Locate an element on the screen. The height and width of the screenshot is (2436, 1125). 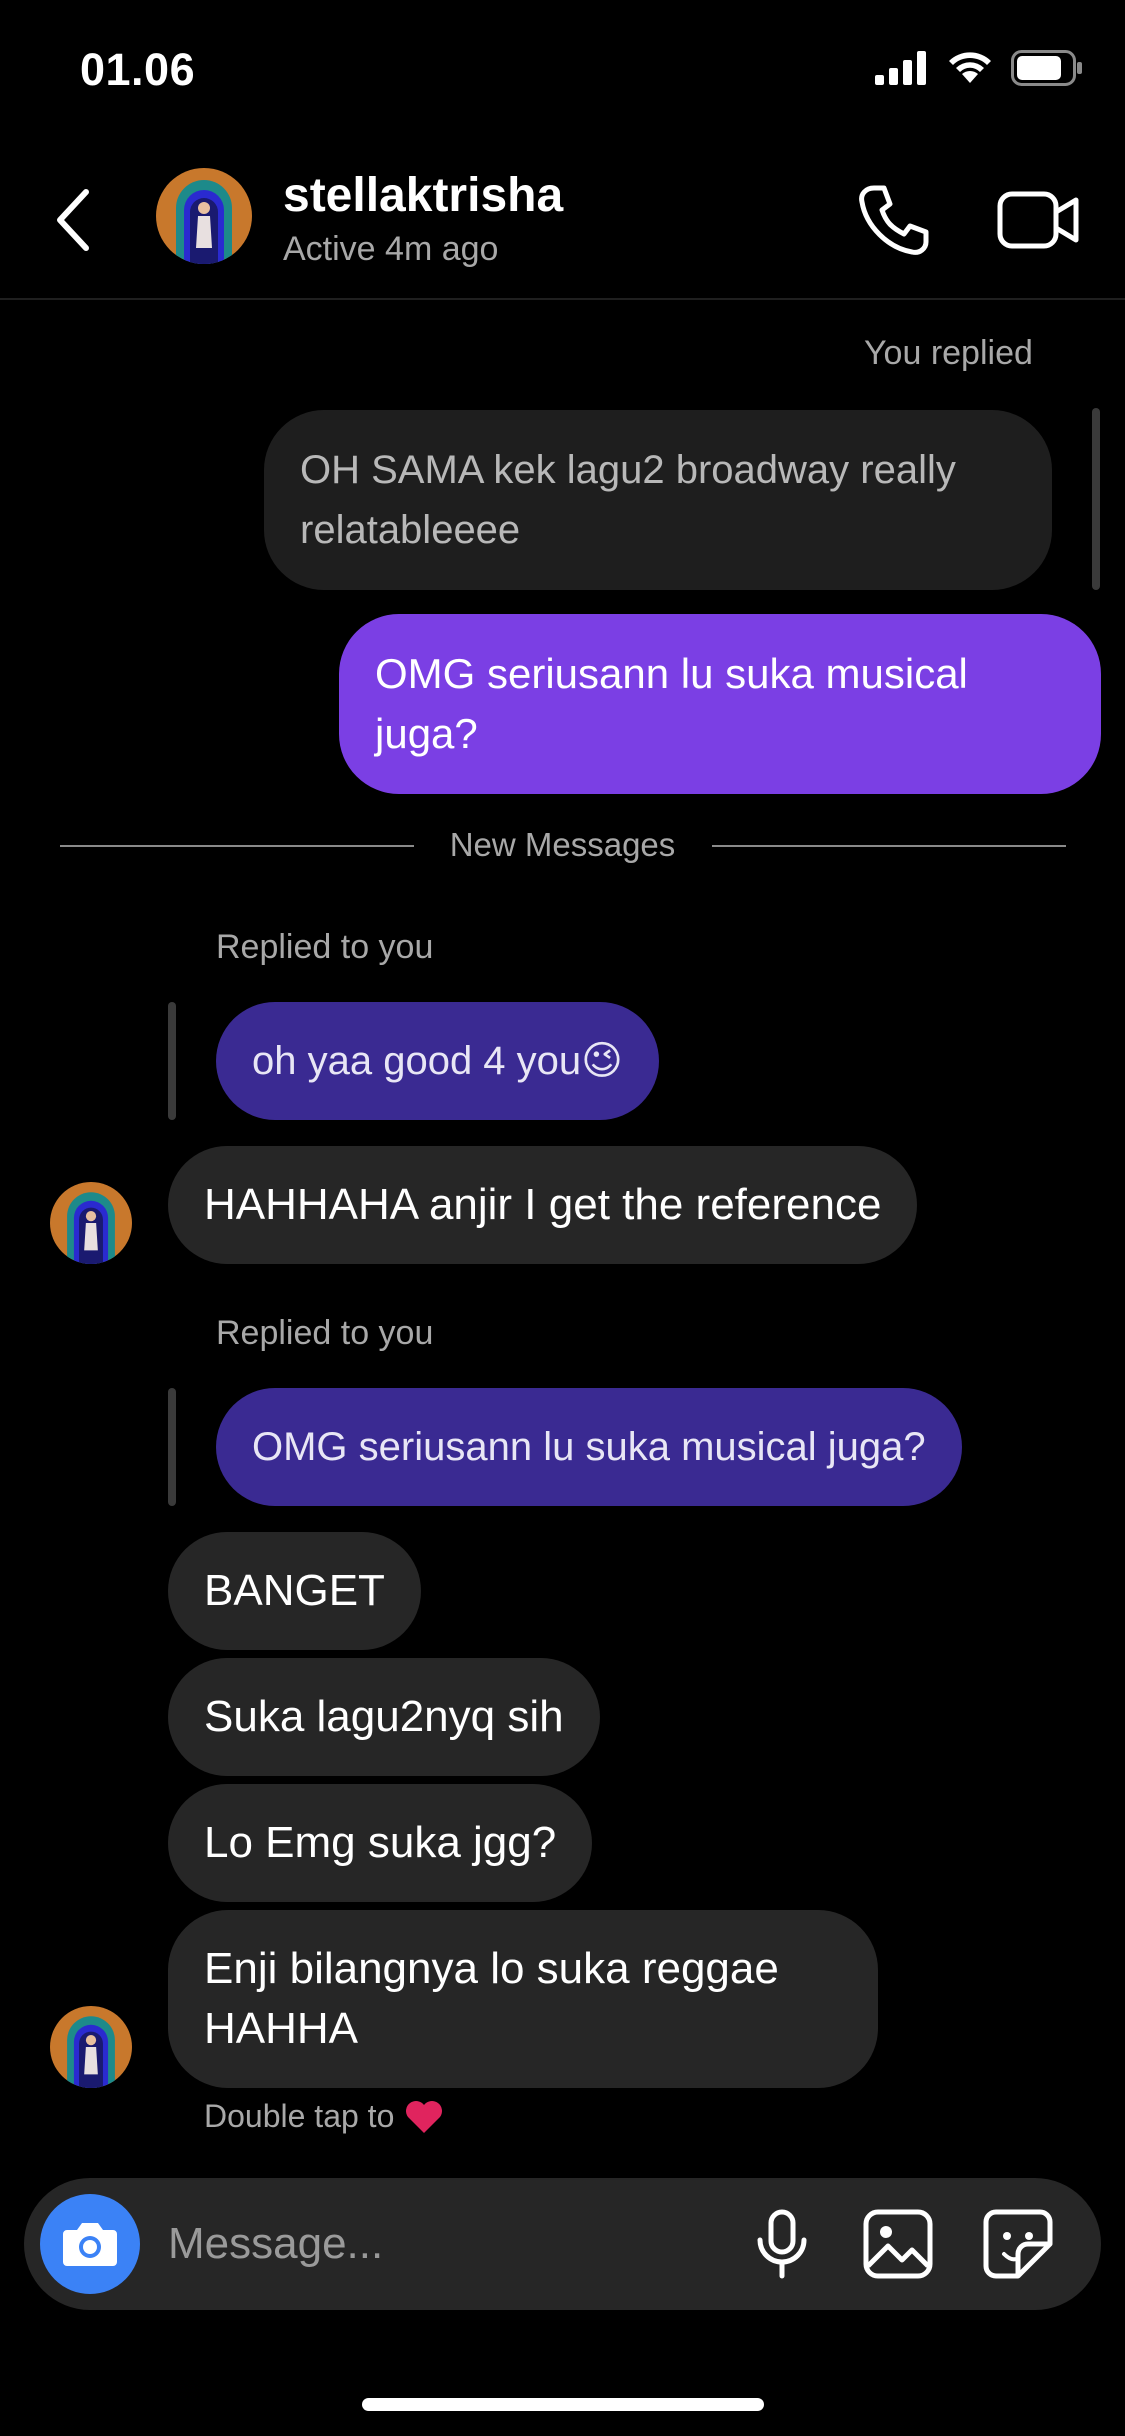
message-input is located at coordinates (448, 2244).